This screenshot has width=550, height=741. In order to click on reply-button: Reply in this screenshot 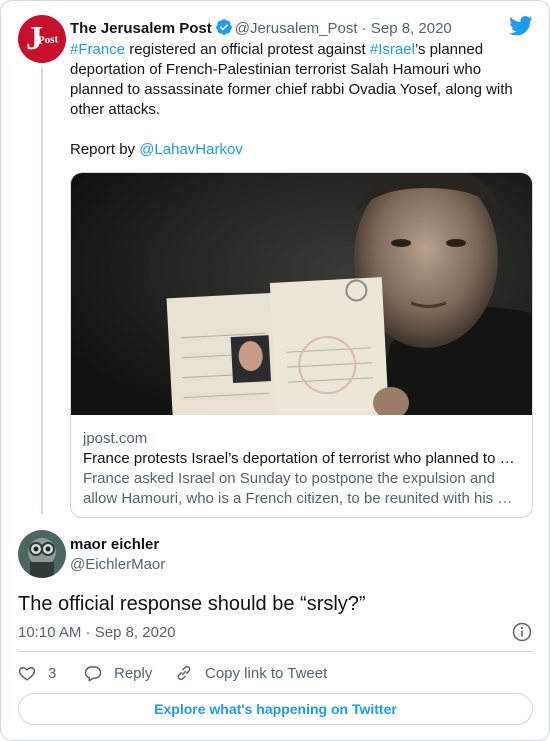, I will do `click(118, 673)`.